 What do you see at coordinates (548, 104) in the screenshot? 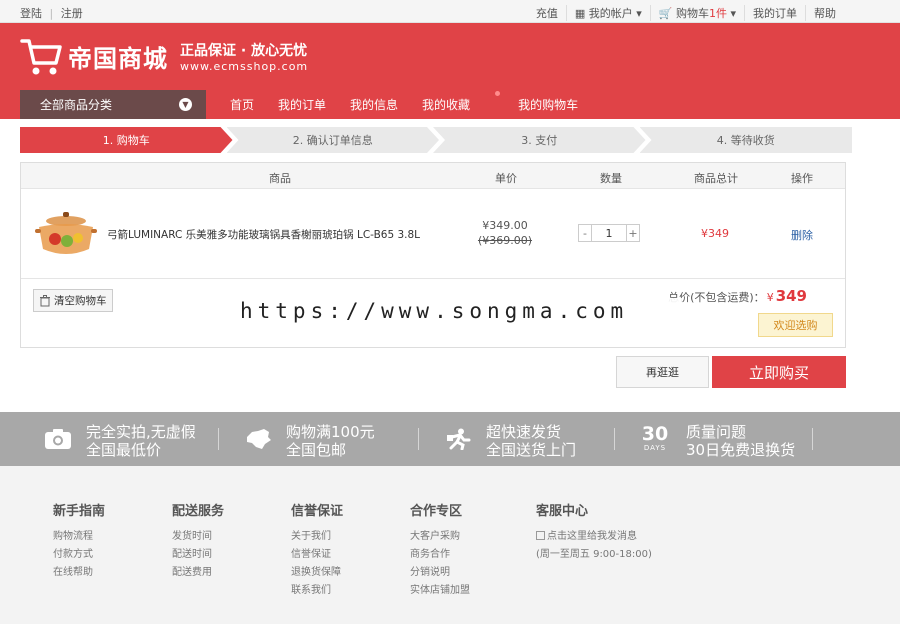
I see `nav-cart: 我的购物车` at bounding box center [548, 104].